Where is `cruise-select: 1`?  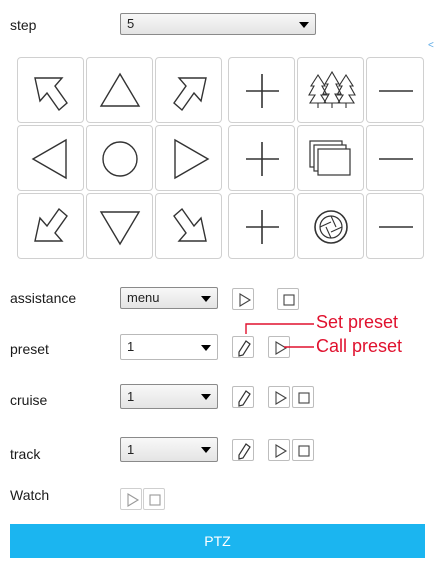 cruise-select: 1 is located at coordinates (169, 396).